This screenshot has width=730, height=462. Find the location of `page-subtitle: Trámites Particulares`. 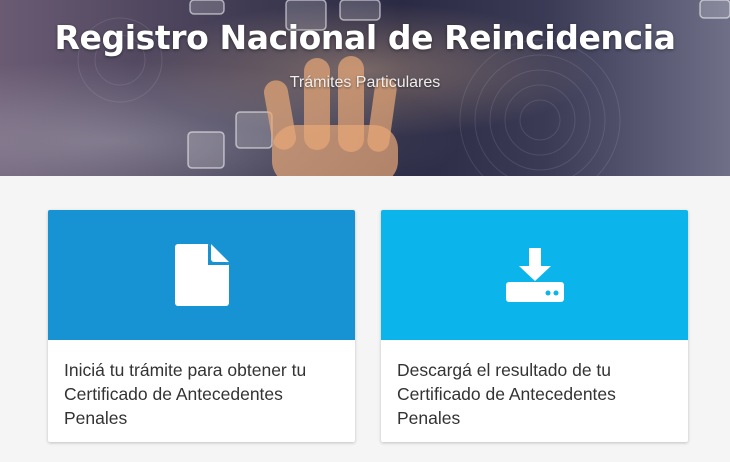

page-subtitle: Trámites Particulares is located at coordinates (365, 82).